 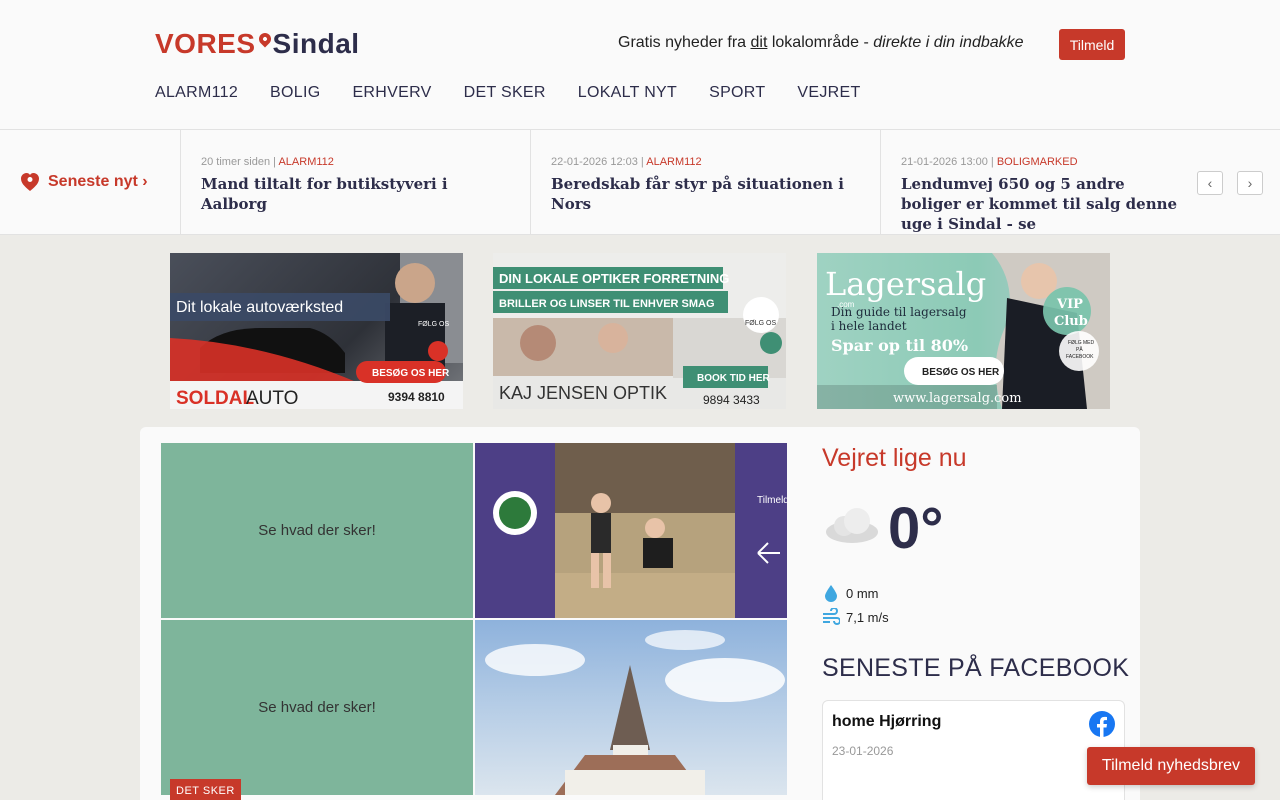 I want to click on raindrop-icon, so click(x=831, y=593).